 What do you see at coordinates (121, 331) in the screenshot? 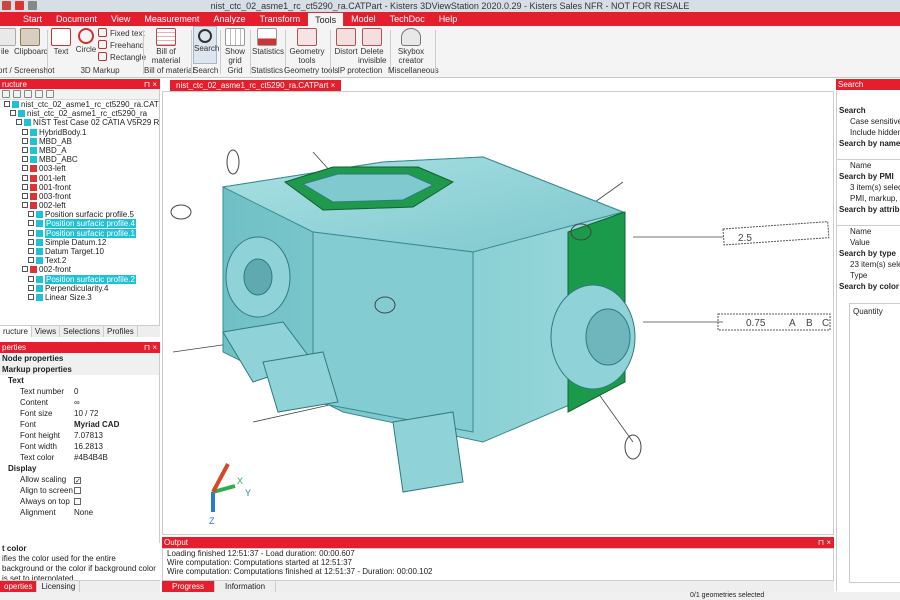
I see `tab-profiles: Profiles` at bounding box center [121, 331].